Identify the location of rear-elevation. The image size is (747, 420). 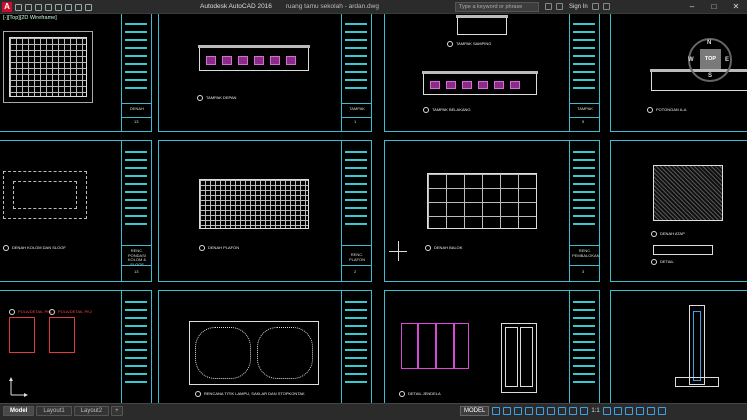
(480, 83).